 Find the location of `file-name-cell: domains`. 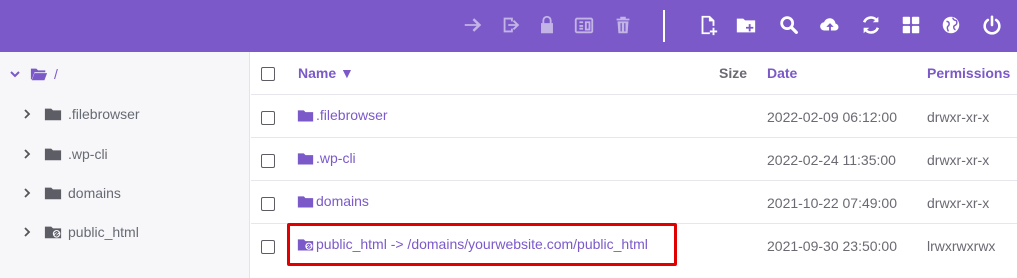

file-name-cell: domains is located at coordinates (333, 201).